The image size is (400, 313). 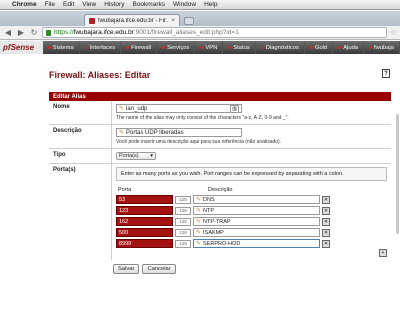 What do you see at coordinates (280, 47) in the screenshot?
I see `nav-diagnosticos: Diagnósticos` at bounding box center [280, 47].